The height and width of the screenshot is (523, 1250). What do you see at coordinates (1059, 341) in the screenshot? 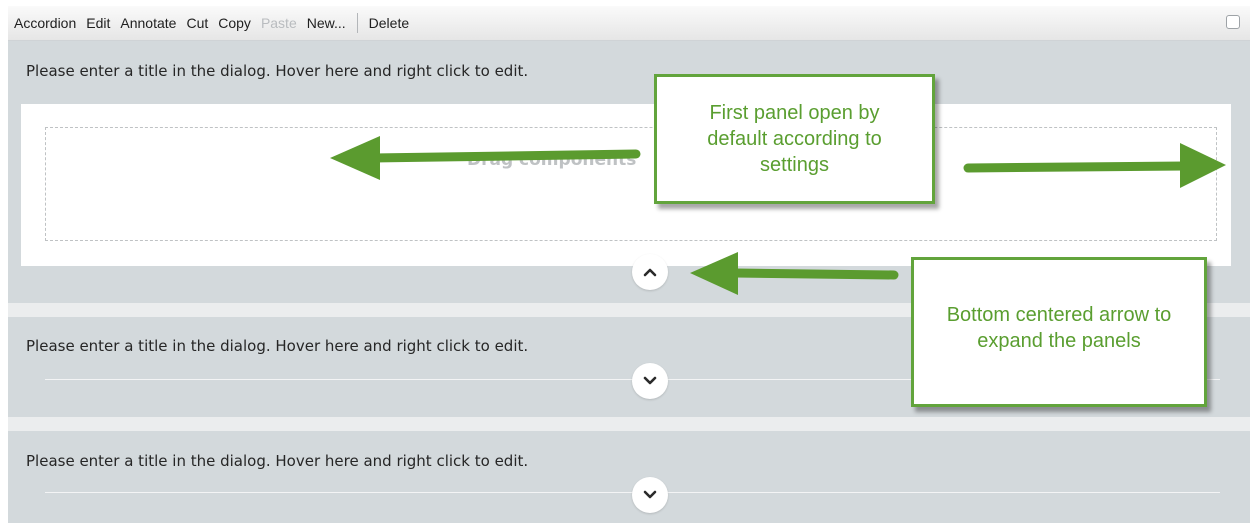
I see `callout-line: expand the panels` at bounding box center [1059, 341].